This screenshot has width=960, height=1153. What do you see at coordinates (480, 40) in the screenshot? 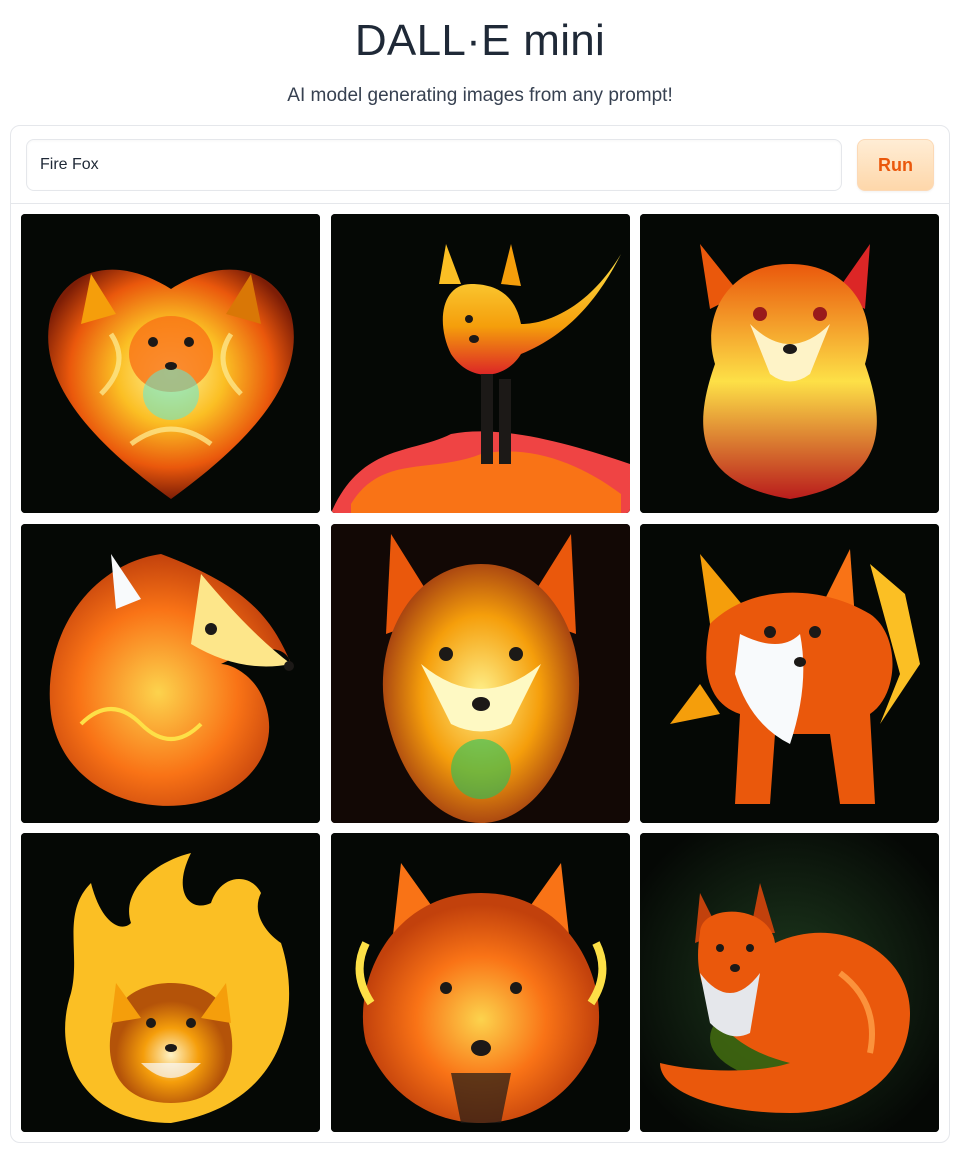
I see `app-title: DALL·E mini` at bounding box center [480, 40].